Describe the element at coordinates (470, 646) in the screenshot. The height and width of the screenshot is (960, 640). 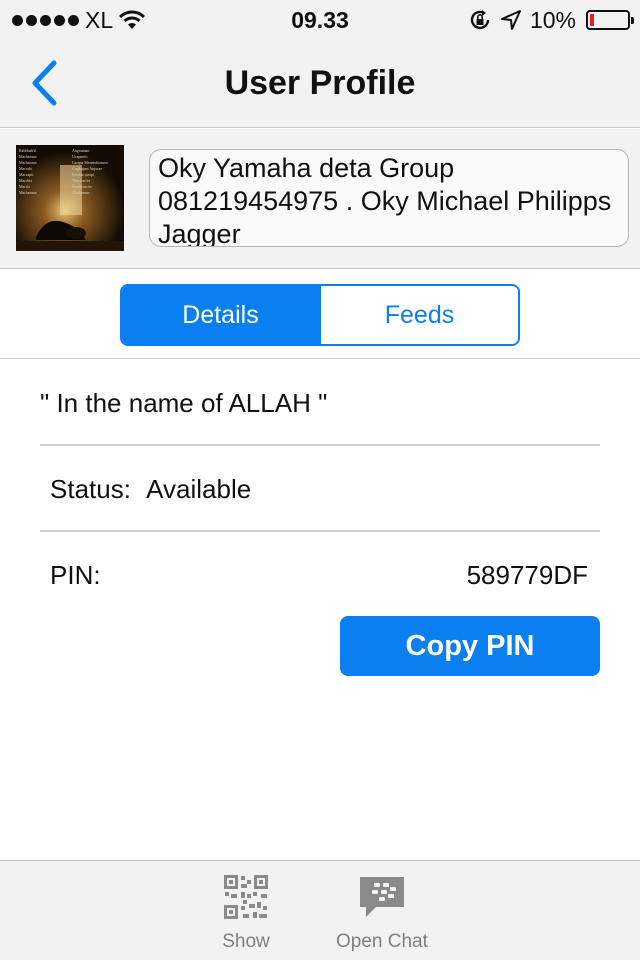
I see `copy-pin-button: Copy PIN` at that location.